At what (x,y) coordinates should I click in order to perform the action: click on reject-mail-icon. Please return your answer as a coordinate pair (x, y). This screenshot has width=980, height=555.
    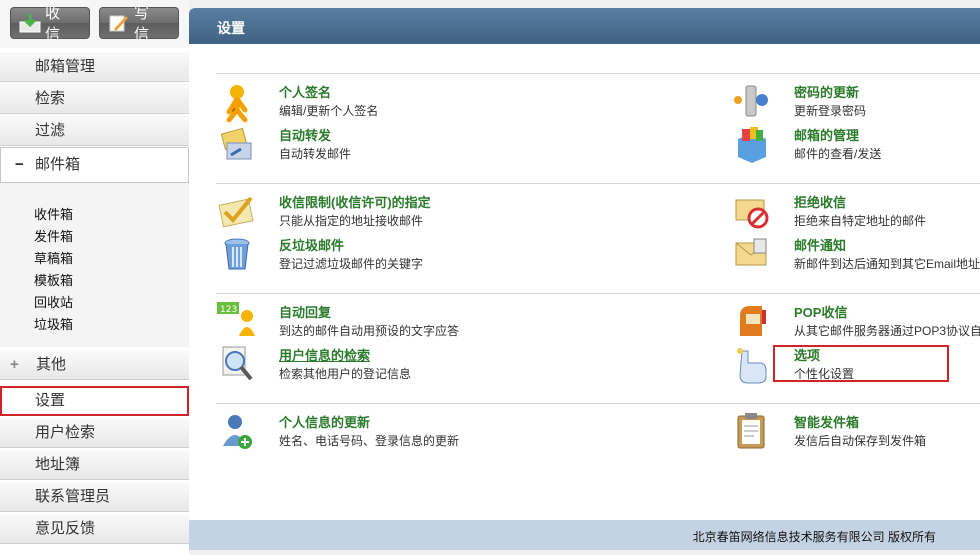
    Looking at the image, I should click on (752, 212).